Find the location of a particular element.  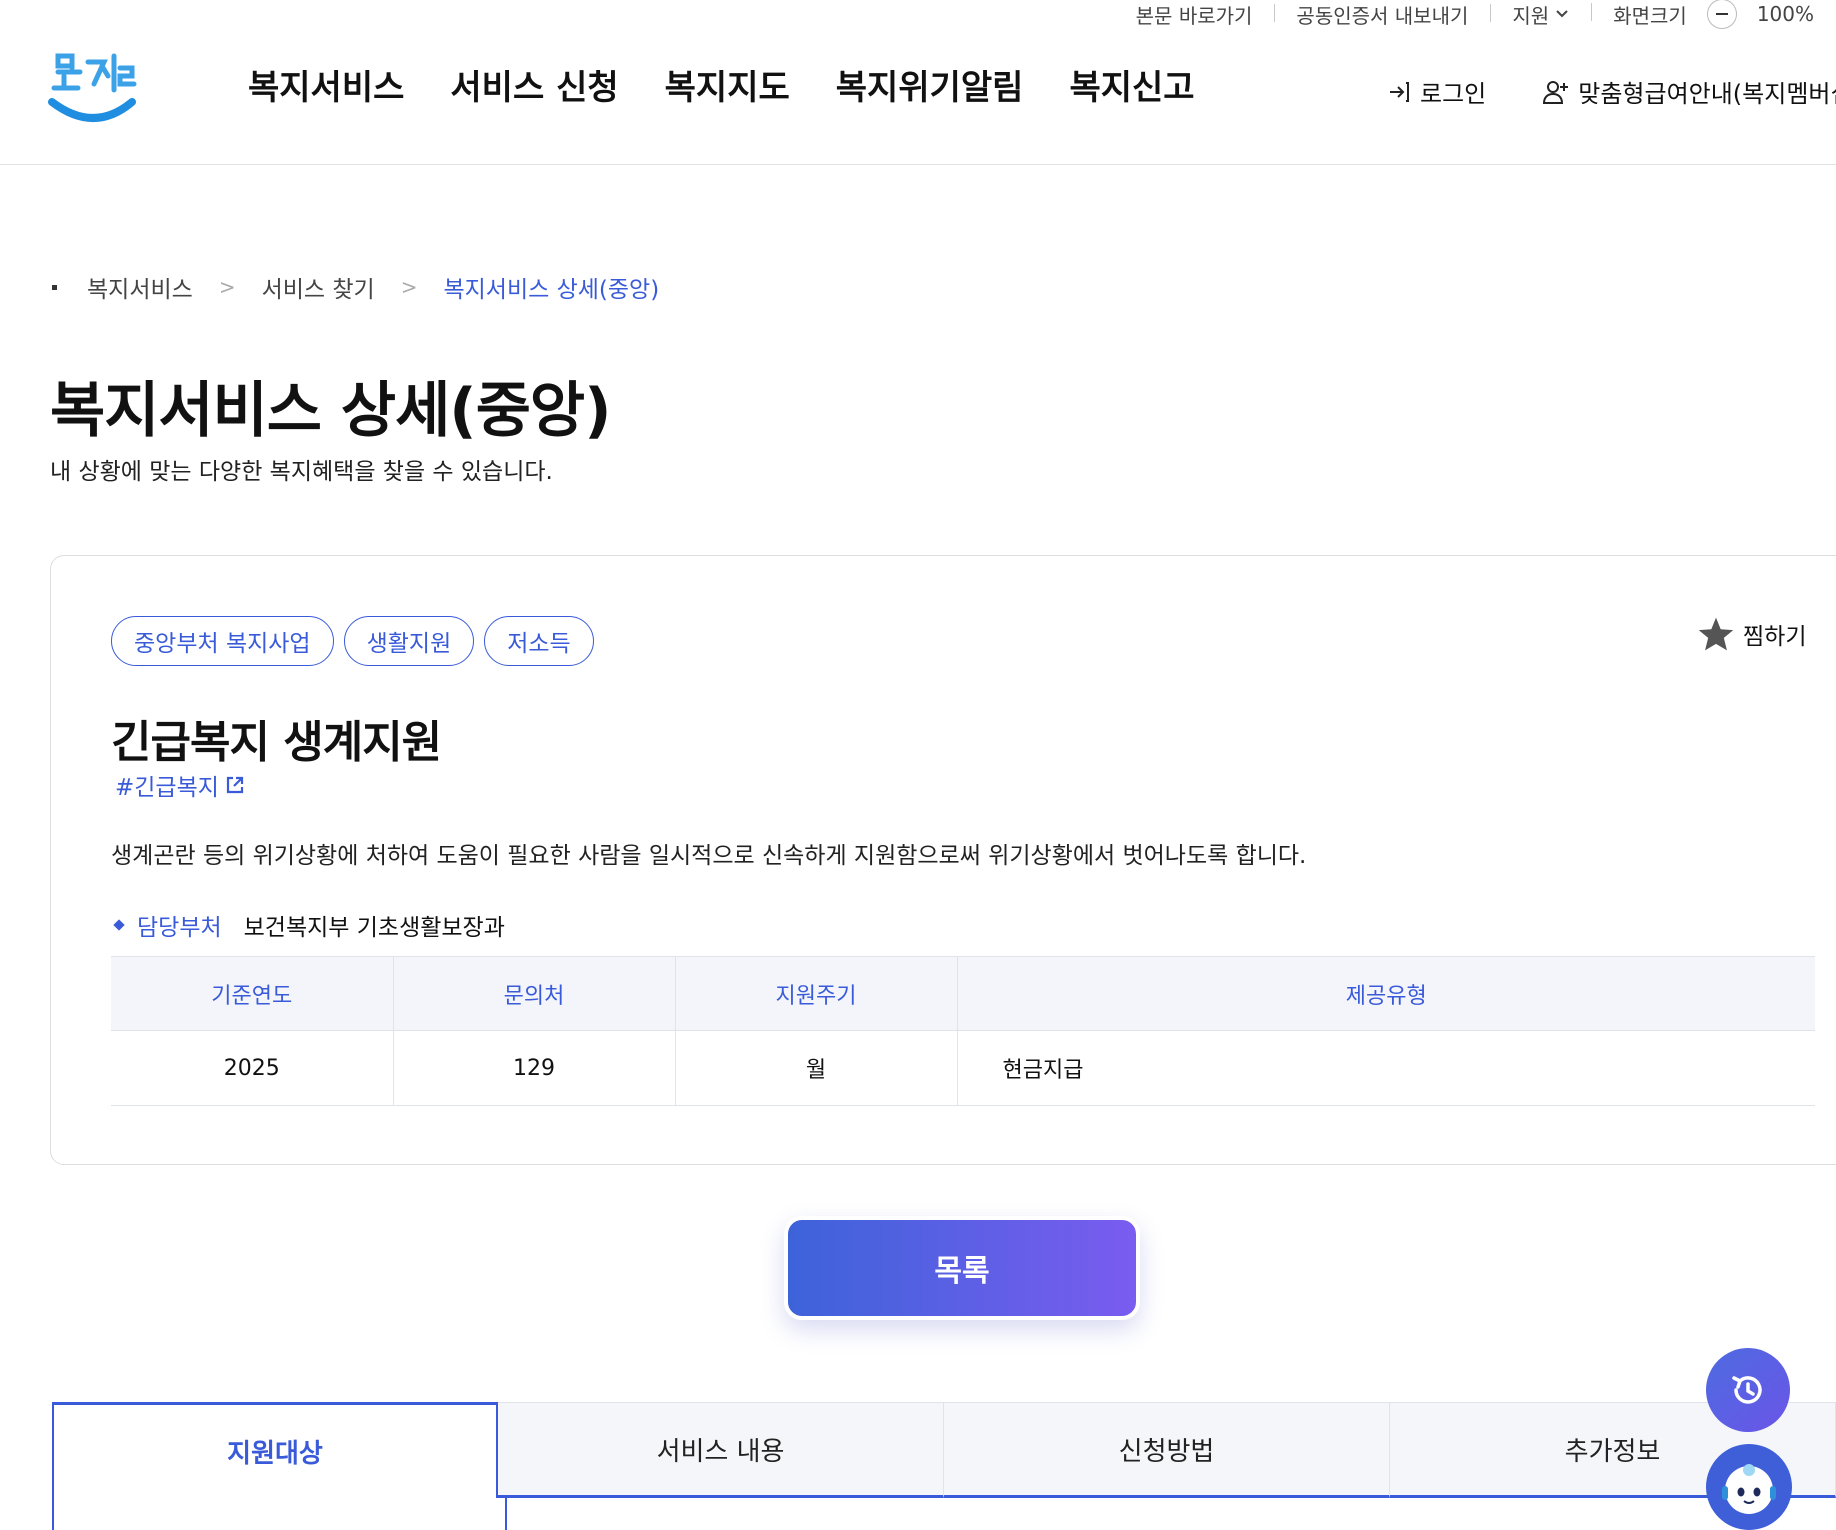

table-row: 2025 129 월 현금지급 is located at coordinates (963, 1068).